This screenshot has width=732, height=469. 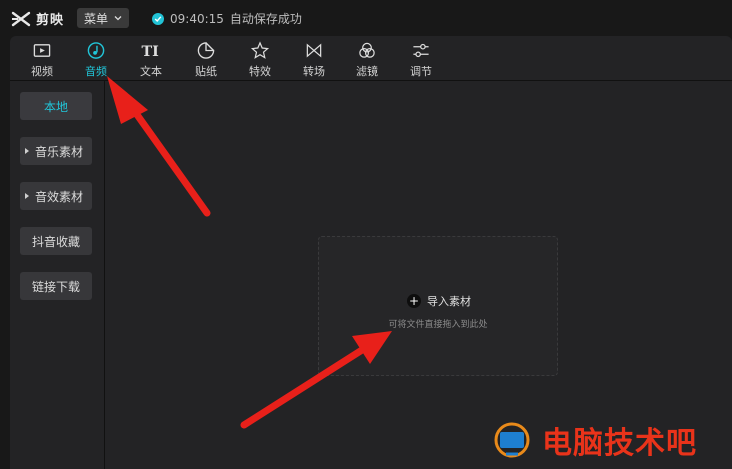 I want to click on app-logo: 剪映, so click(x=37, y=18).